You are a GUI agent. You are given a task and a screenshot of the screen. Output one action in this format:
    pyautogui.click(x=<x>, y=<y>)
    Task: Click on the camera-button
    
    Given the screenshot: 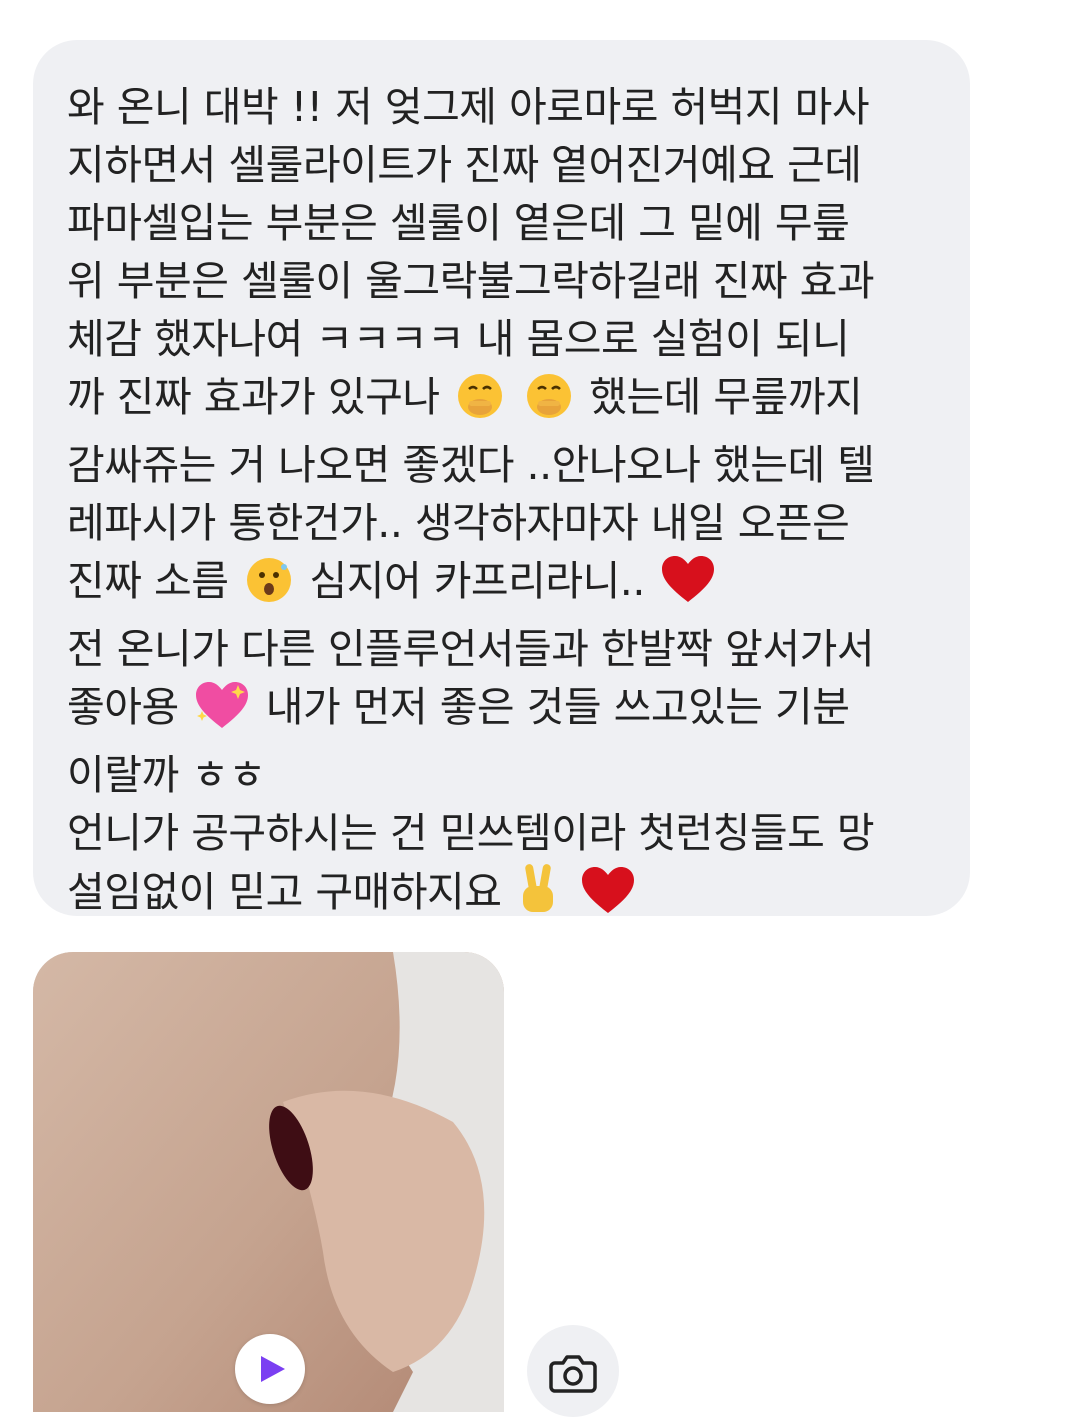 What is the action you would take?
    pyautogui.click(x=573, y=1371)
    